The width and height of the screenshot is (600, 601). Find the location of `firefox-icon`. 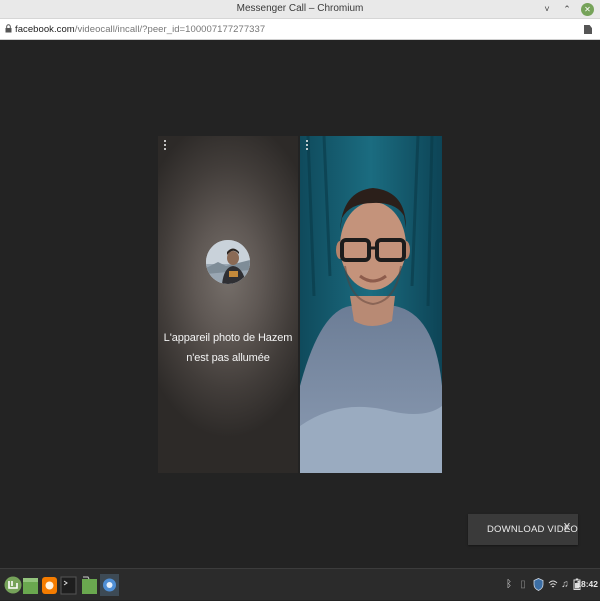

firefox-icon is located at coordinates (50, 585).